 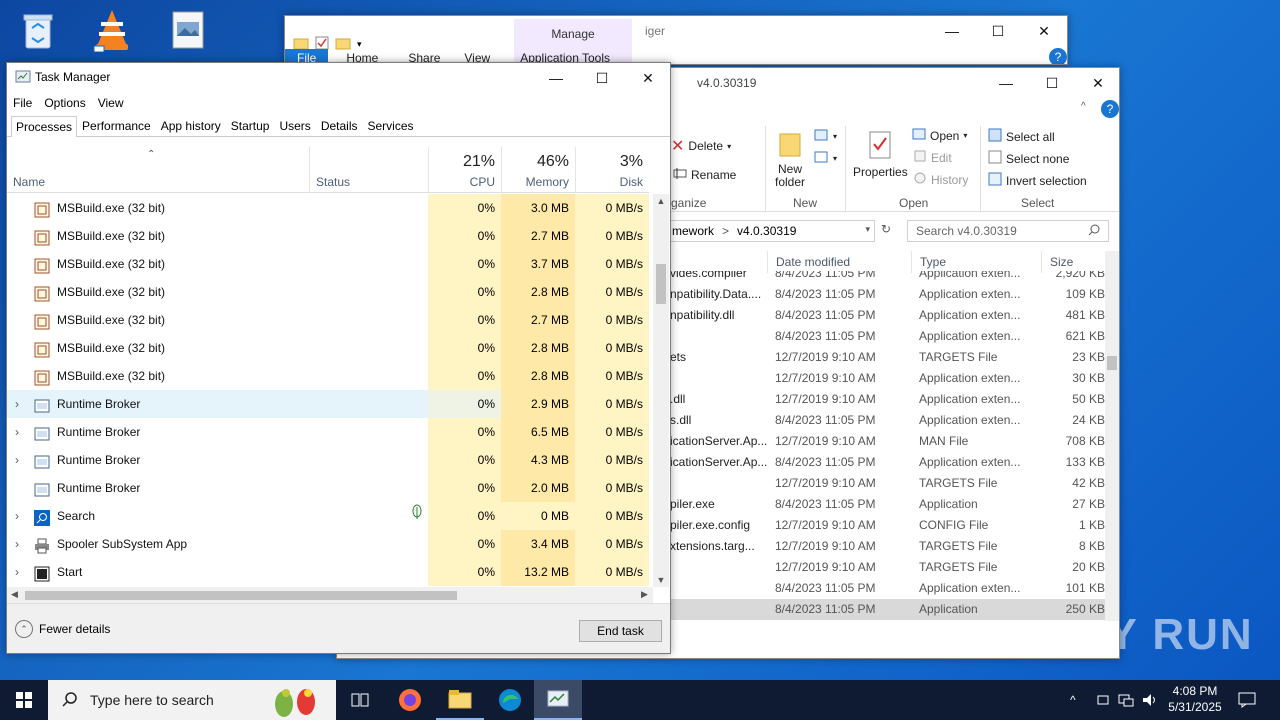 What do you see at coordinates (887, 609) in the screenshot?
I see `file-row: 8/4/2023 11:05 PM Application 250 KB` at bounding box center [887, 609].